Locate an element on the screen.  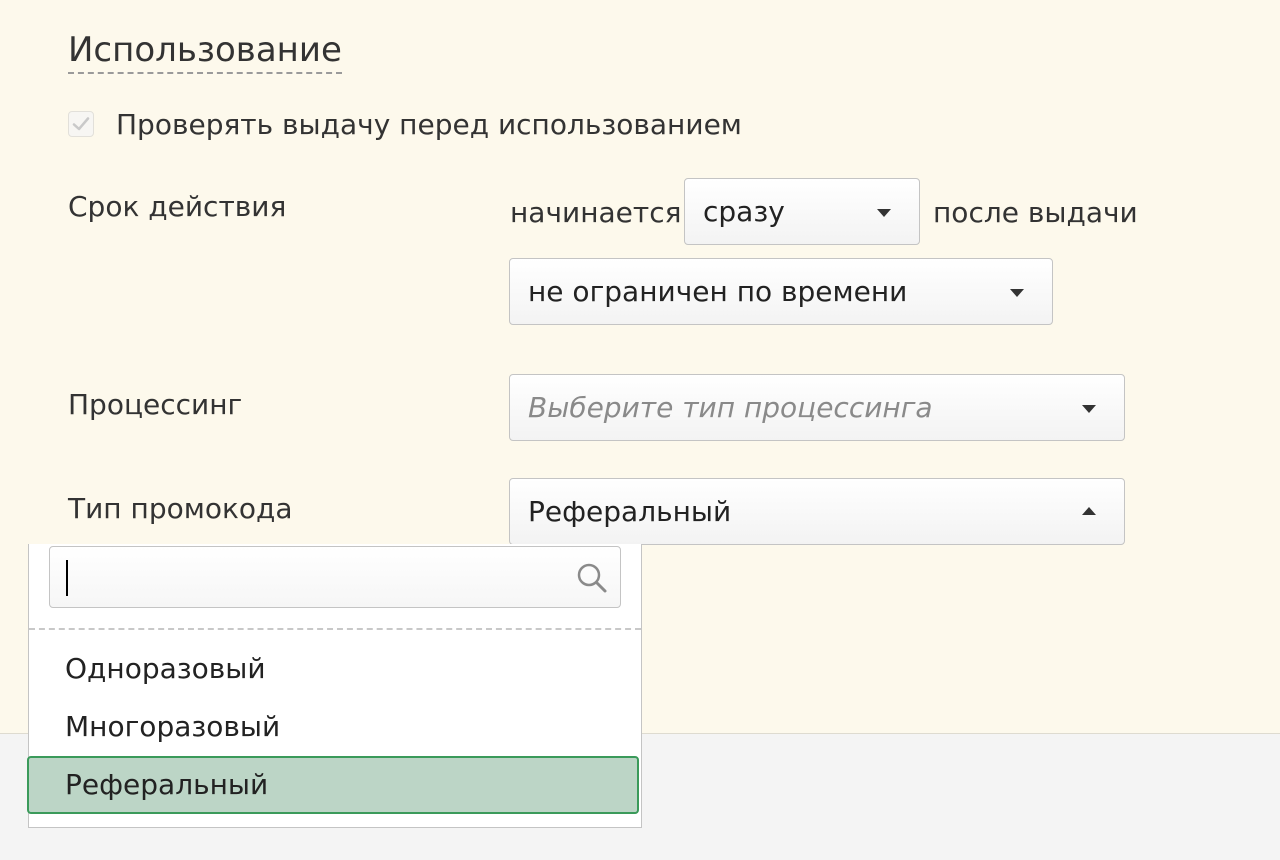
processing-select: Выберите тип процессинга is located at coordinates (817, 407).